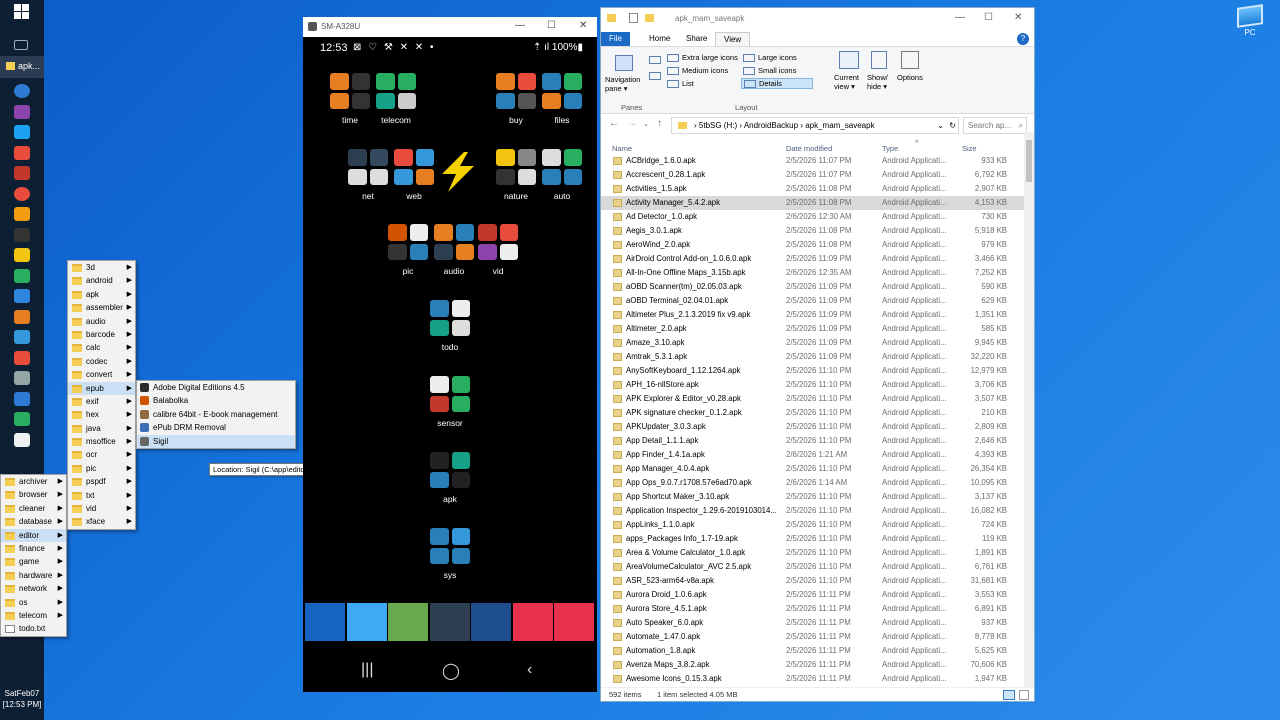 The width and height of the screenshot is (1280, 720). I want to click on phone-folder-audio: audio, so click(454, 250).